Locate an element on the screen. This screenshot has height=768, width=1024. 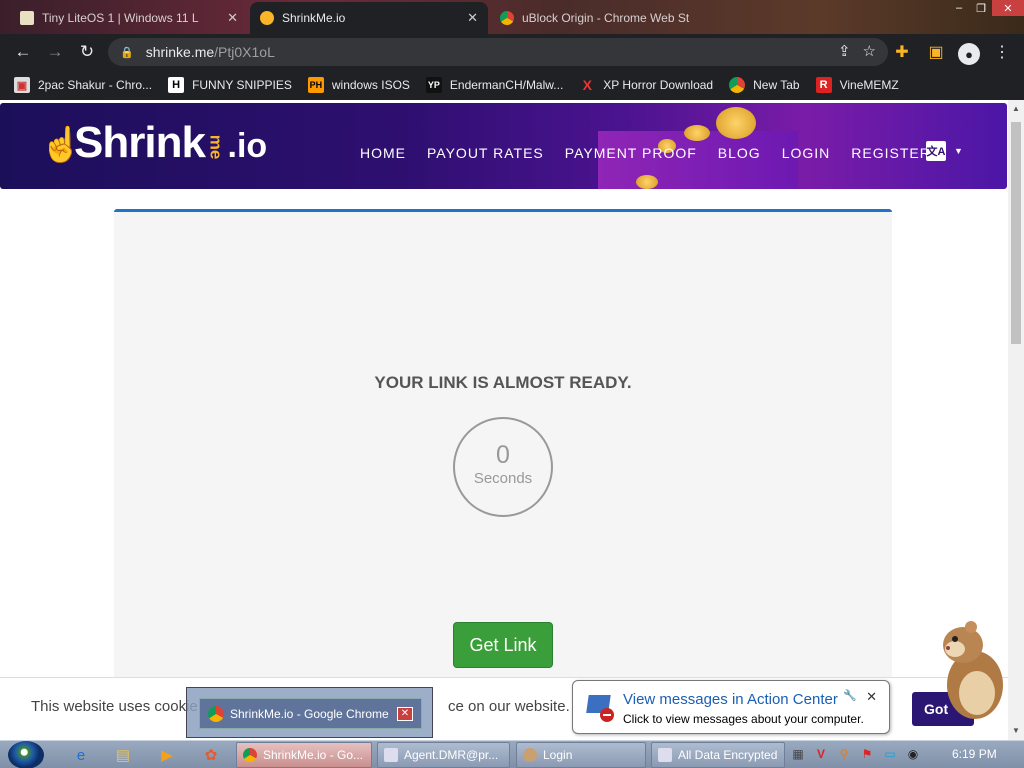
nav-blog: BLOG is located at coordinates (739, 153).